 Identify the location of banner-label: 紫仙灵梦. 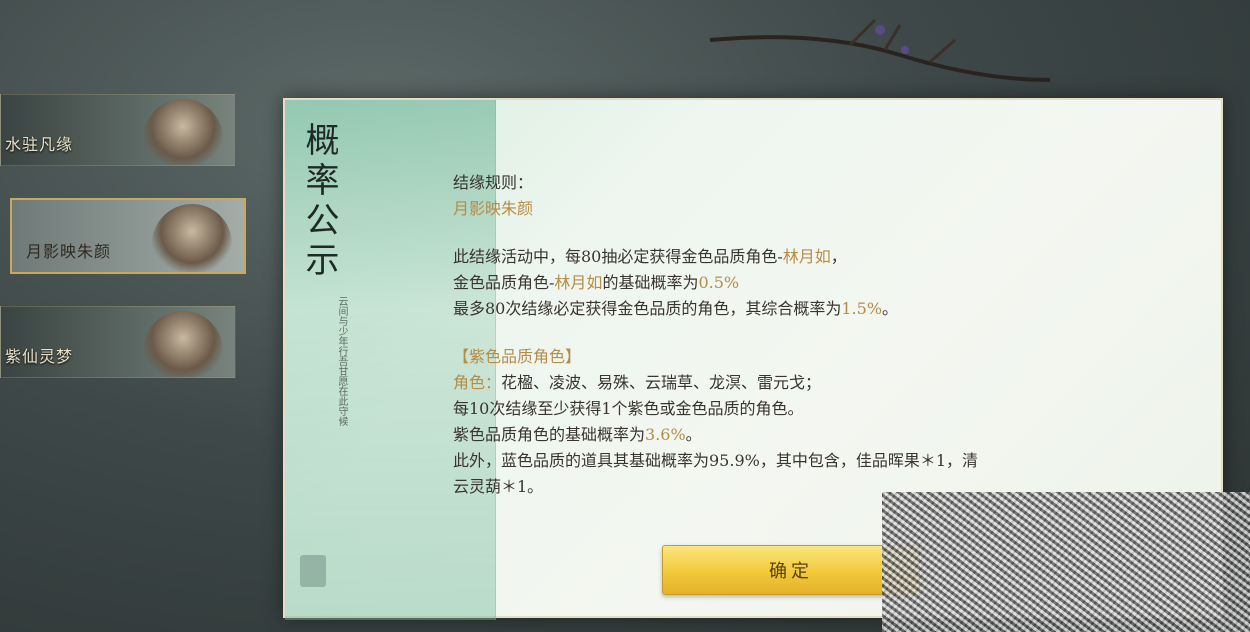
(39, 356).